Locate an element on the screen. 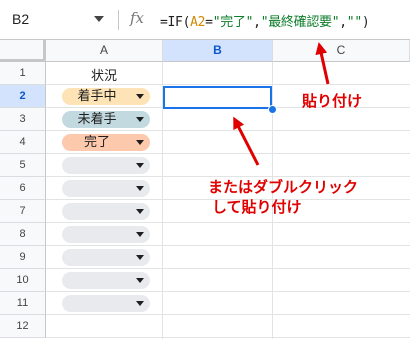  annotation-arrows is located at coordinates (281, 104).